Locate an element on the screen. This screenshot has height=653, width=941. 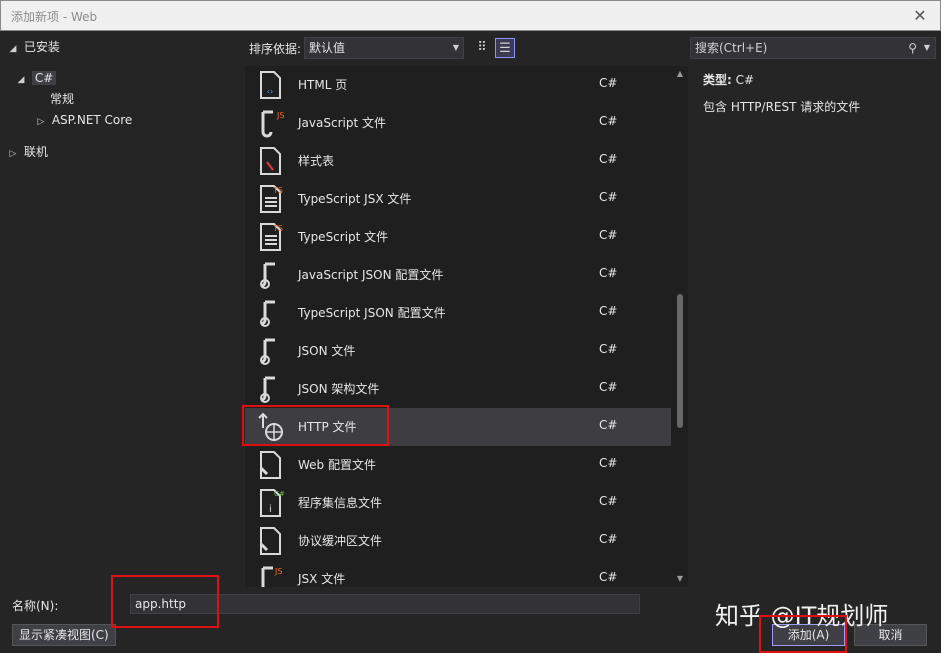
list-item-name: JSON 架构文件 is located at coordinates (339, 389).